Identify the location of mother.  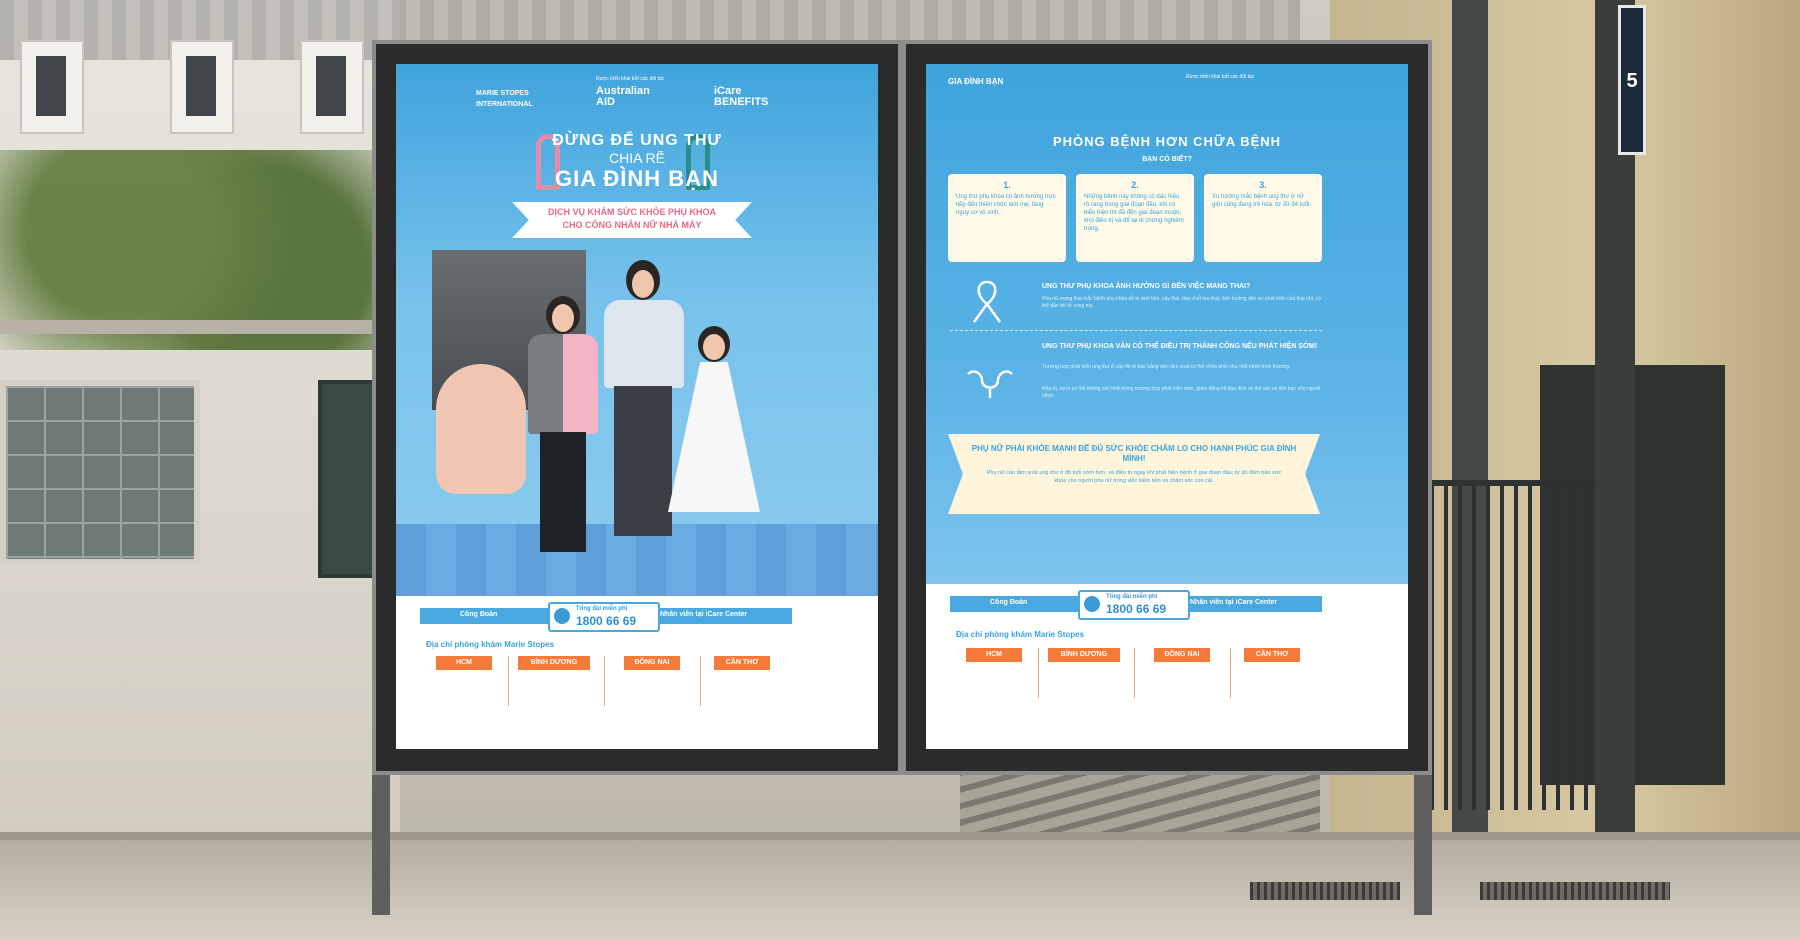
(563, 424).